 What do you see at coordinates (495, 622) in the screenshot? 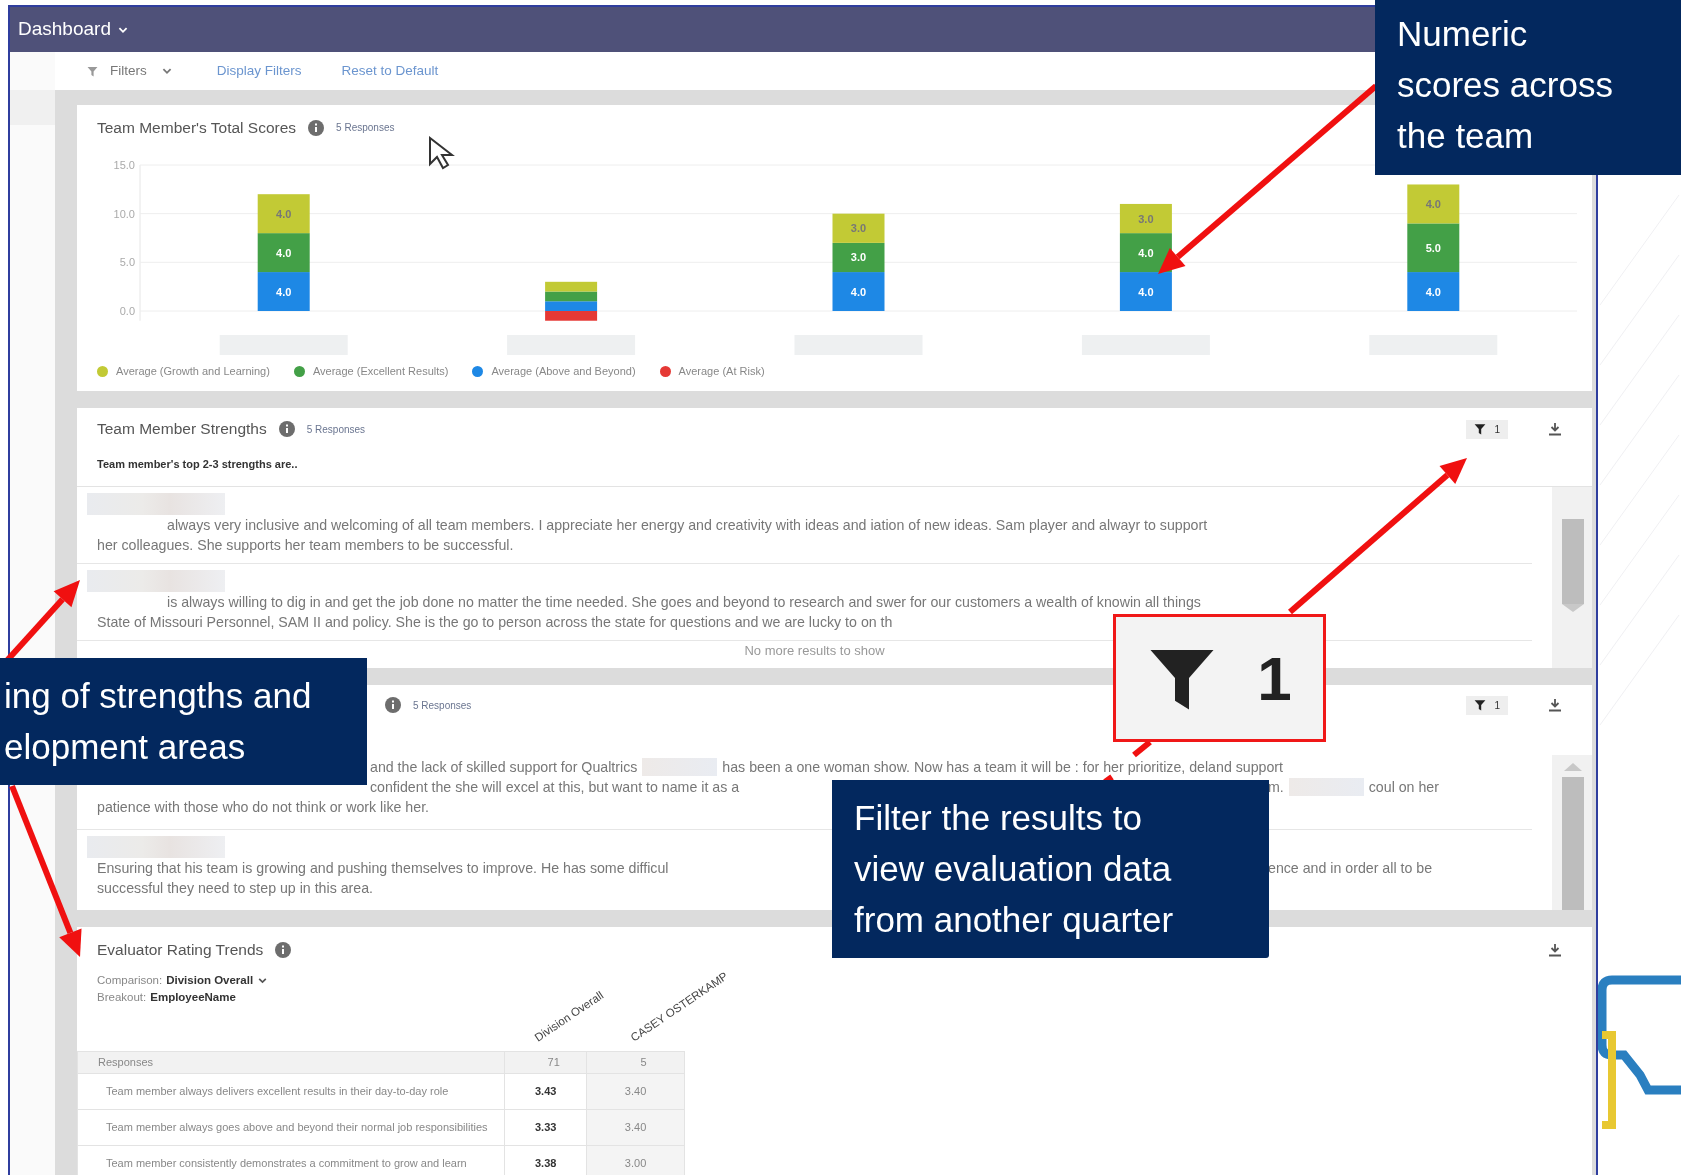
I see `response-text: State of Missouri Personnel, SAM II and policy. She is the go to person across the state for questions and we are lucky to on th` at bounding box center [495, 622].